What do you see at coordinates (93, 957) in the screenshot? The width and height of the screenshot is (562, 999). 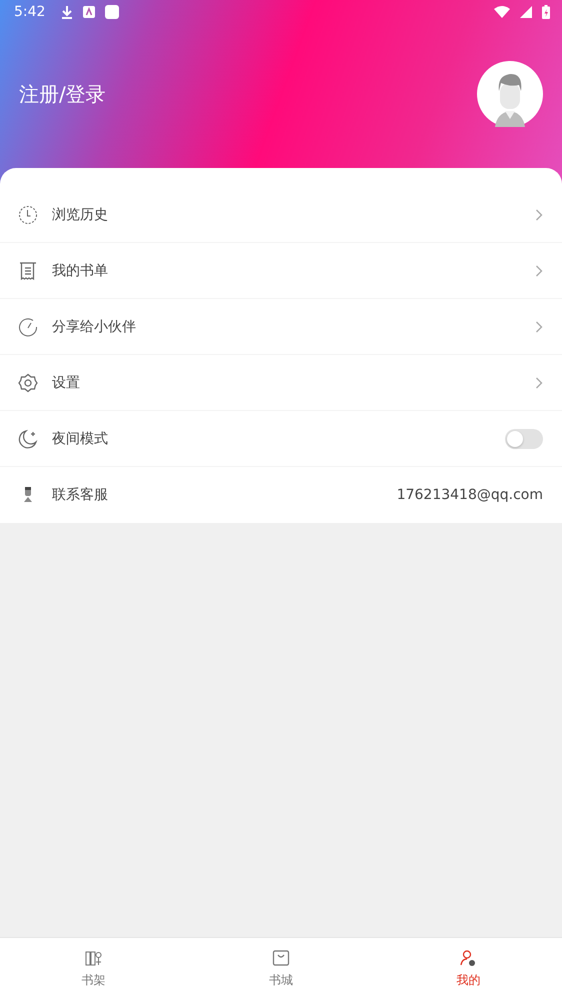 I see `books-icon` at bounding box center [93, 957].